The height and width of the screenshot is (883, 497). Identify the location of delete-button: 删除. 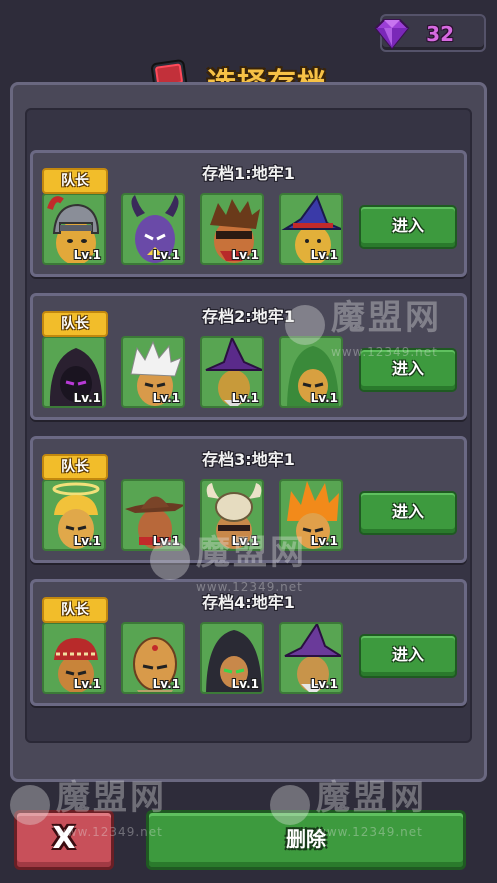
(306, 840).